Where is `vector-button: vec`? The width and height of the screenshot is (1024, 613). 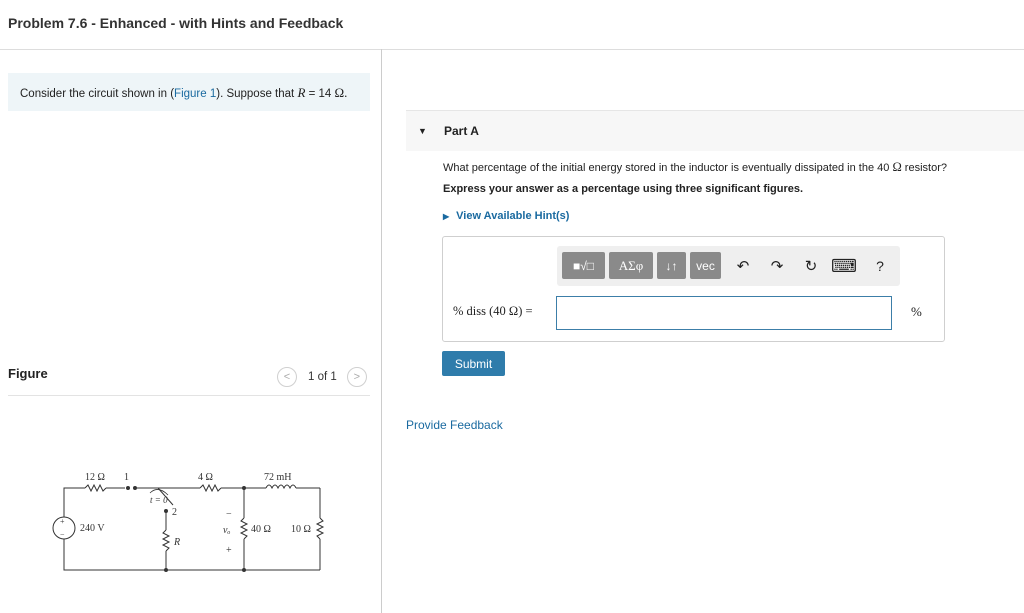 vector-button: vec is located at coordinates (705, 265).